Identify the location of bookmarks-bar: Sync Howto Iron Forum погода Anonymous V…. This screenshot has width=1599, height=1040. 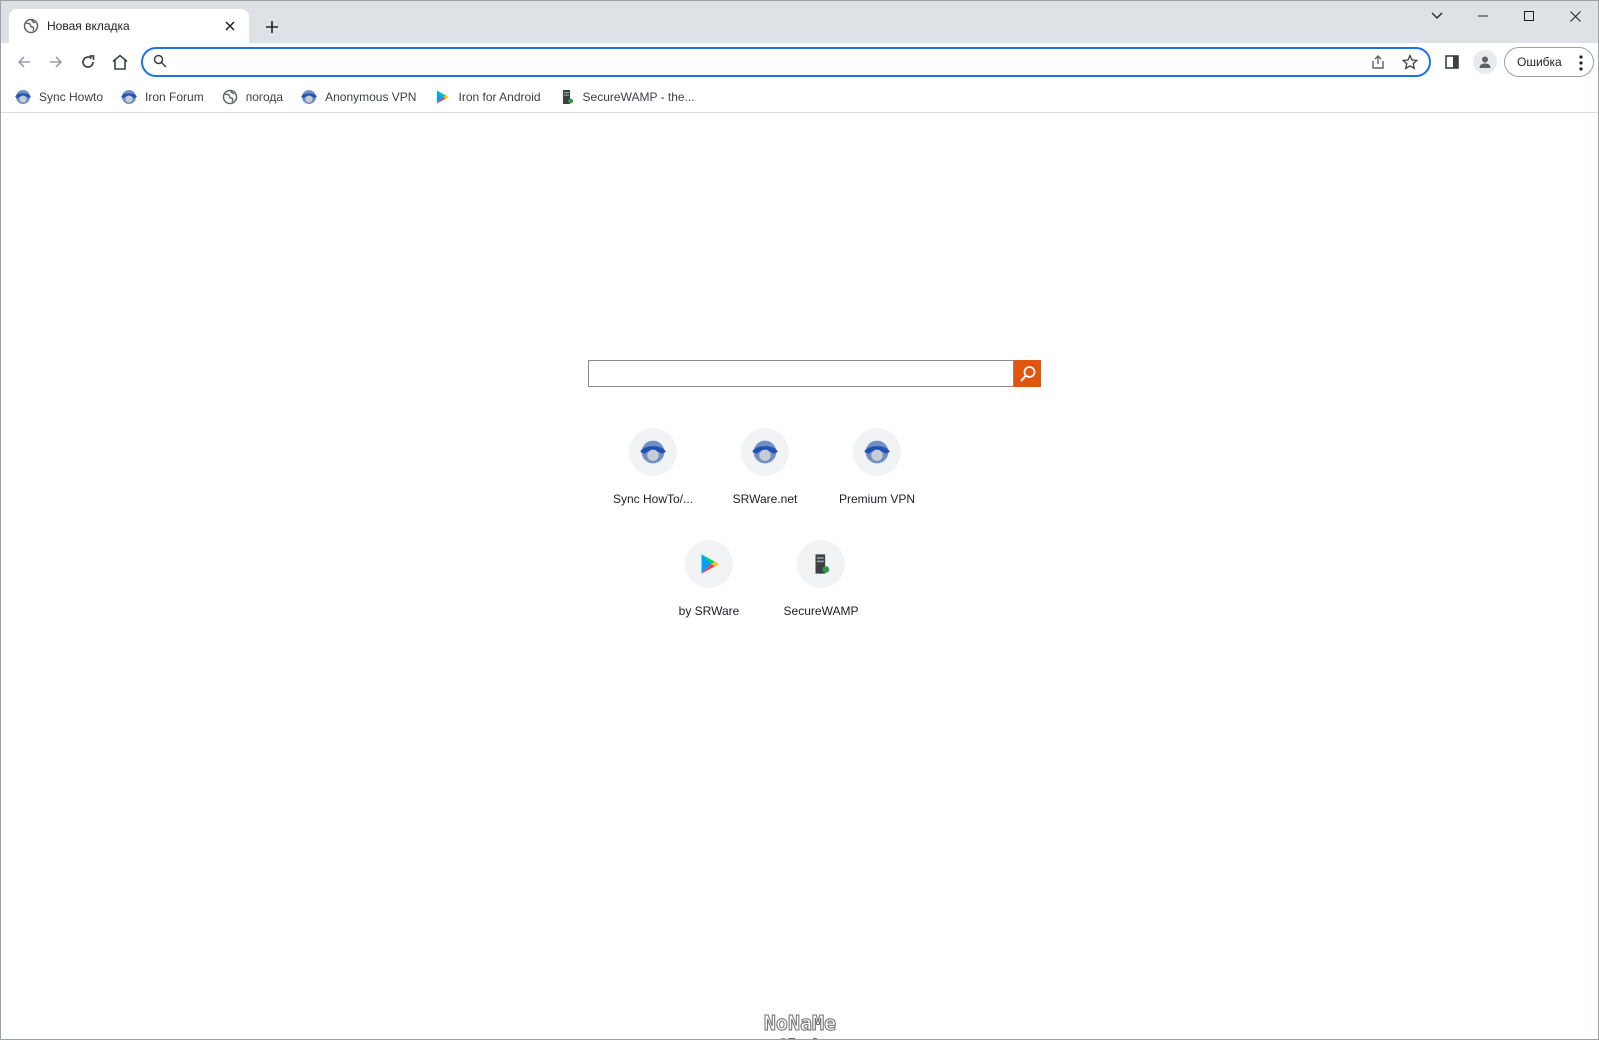
(799, 97).